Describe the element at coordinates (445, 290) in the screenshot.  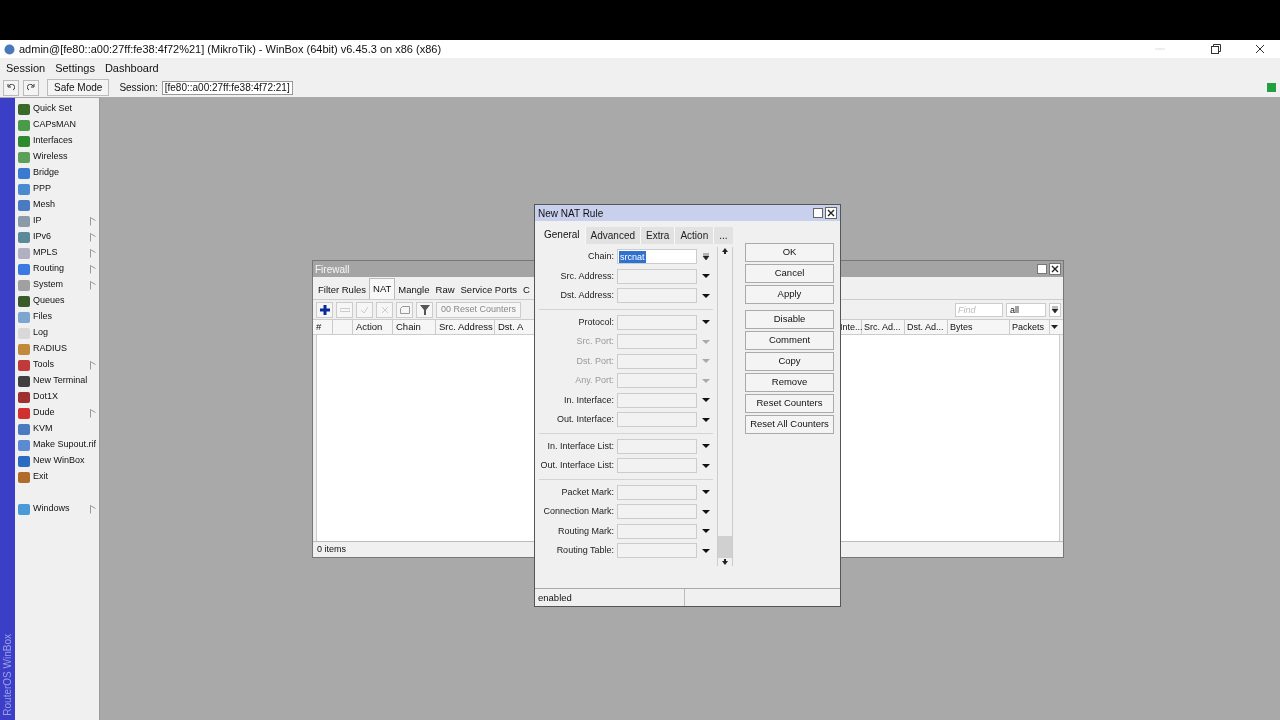
I see `tab: Raw` at that location.